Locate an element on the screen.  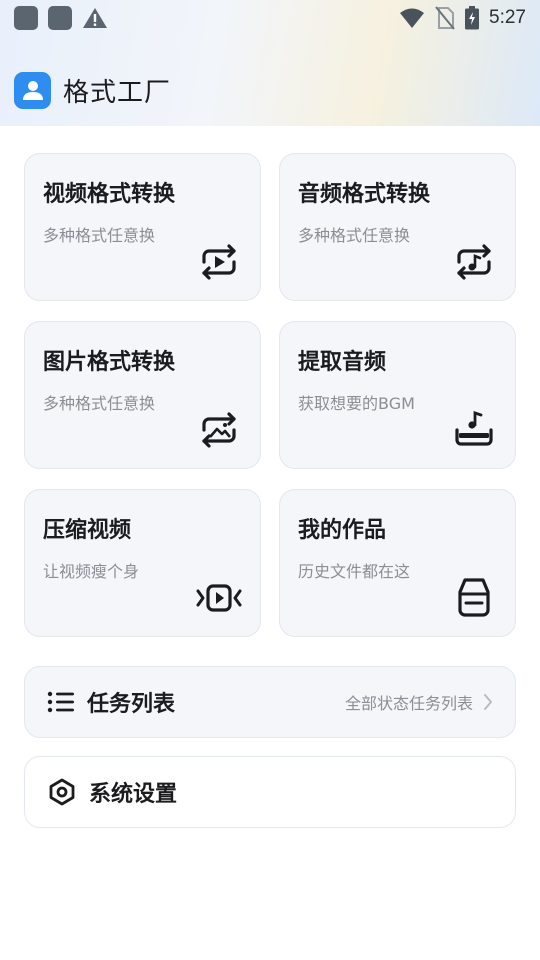
task-list-title: 任务列表 is located at coordinates (131, 704).